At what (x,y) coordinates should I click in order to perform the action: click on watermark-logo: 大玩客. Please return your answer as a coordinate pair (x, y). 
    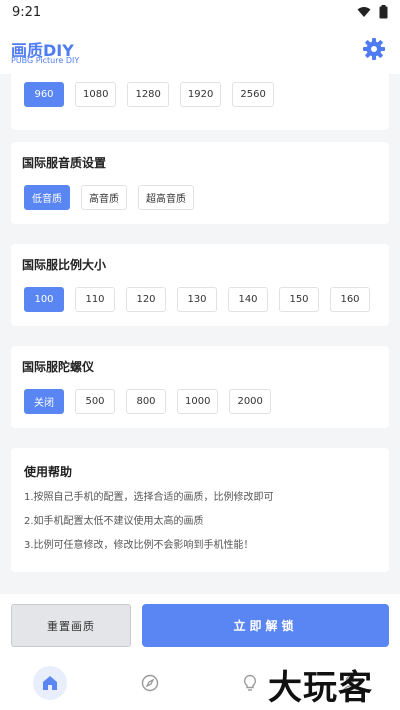
    Looking at the image, I should click on (320, 688).